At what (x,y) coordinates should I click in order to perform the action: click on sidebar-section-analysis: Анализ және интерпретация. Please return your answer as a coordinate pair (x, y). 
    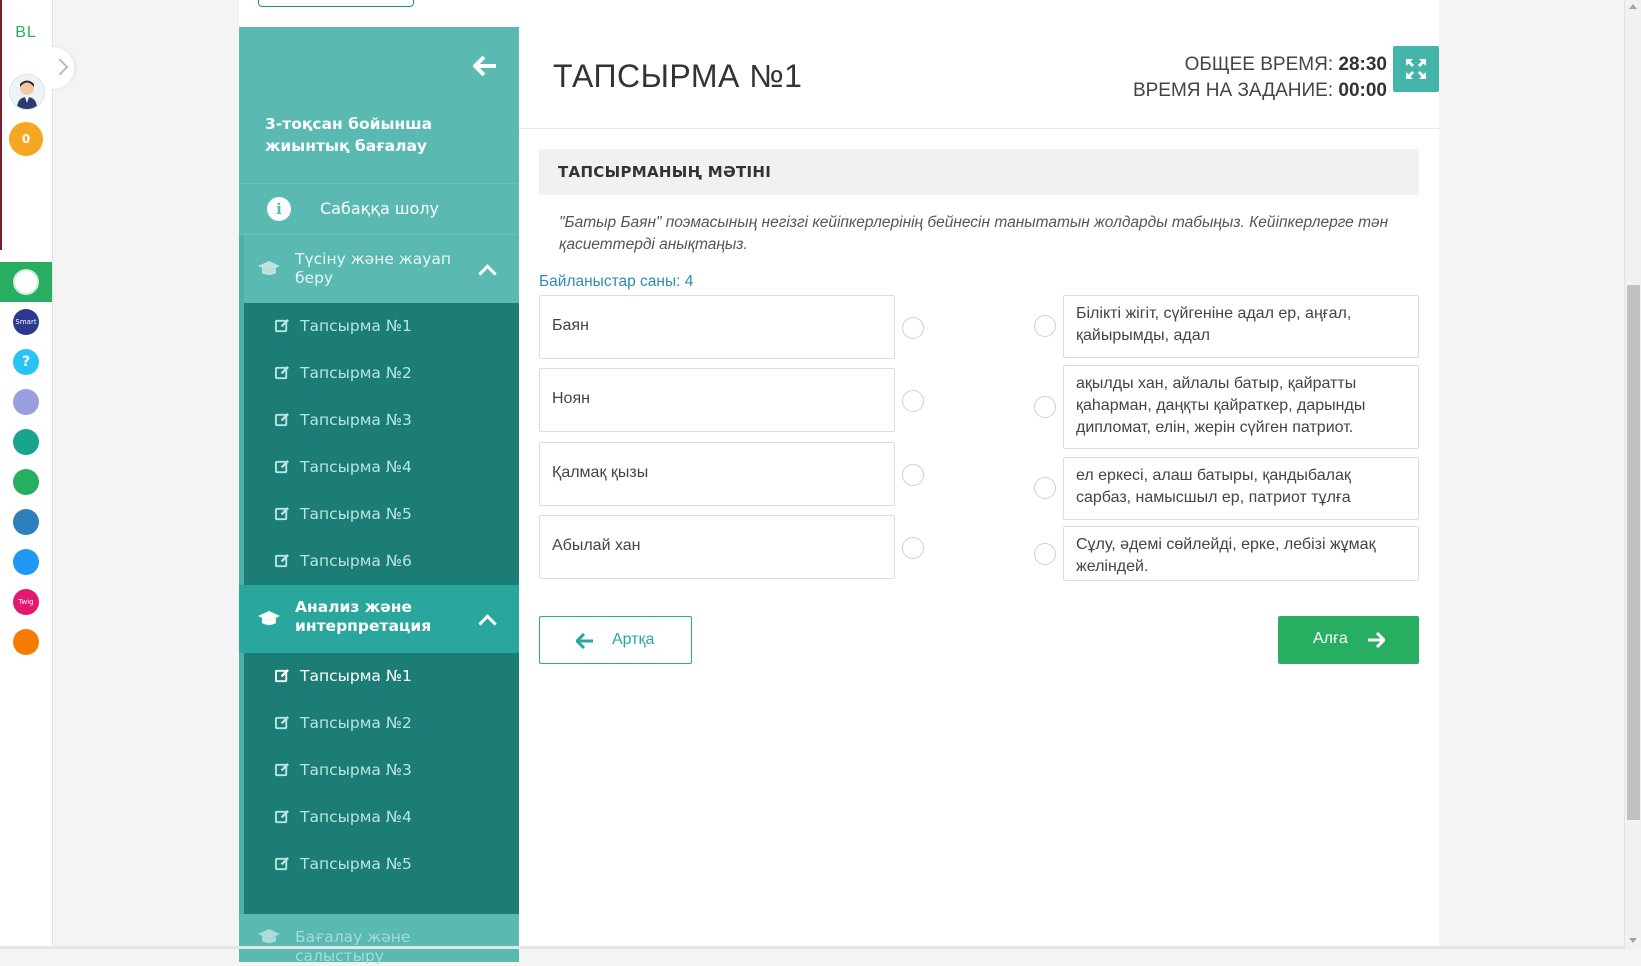
    Looking at the image, I should click on (379, 619).